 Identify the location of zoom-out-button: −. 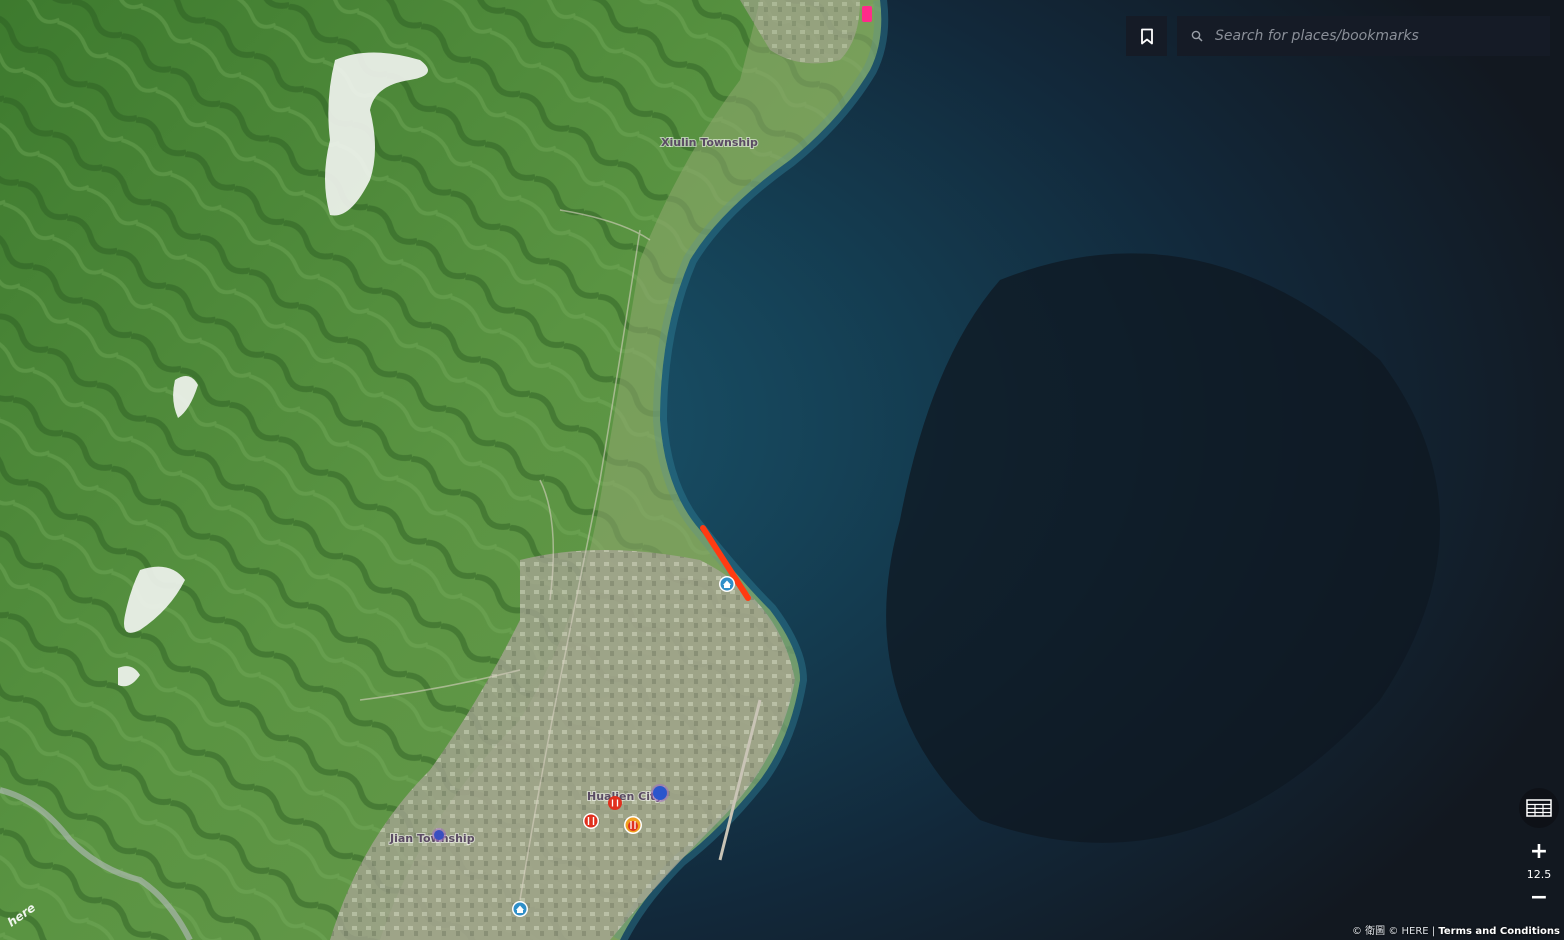
(1539, 898).